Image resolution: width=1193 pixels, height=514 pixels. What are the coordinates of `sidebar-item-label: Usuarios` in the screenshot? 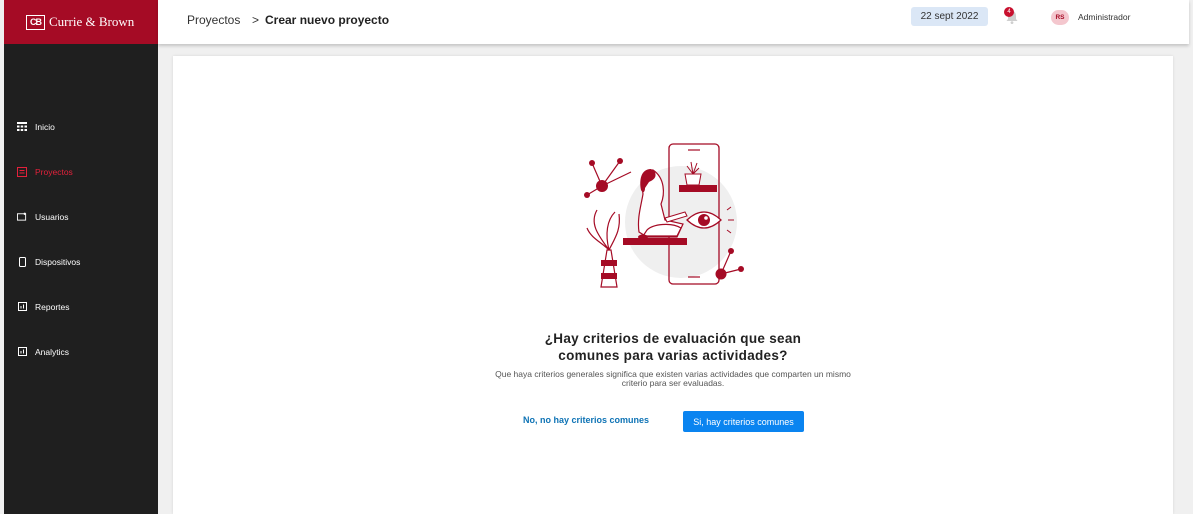 It's located at (52, 216).